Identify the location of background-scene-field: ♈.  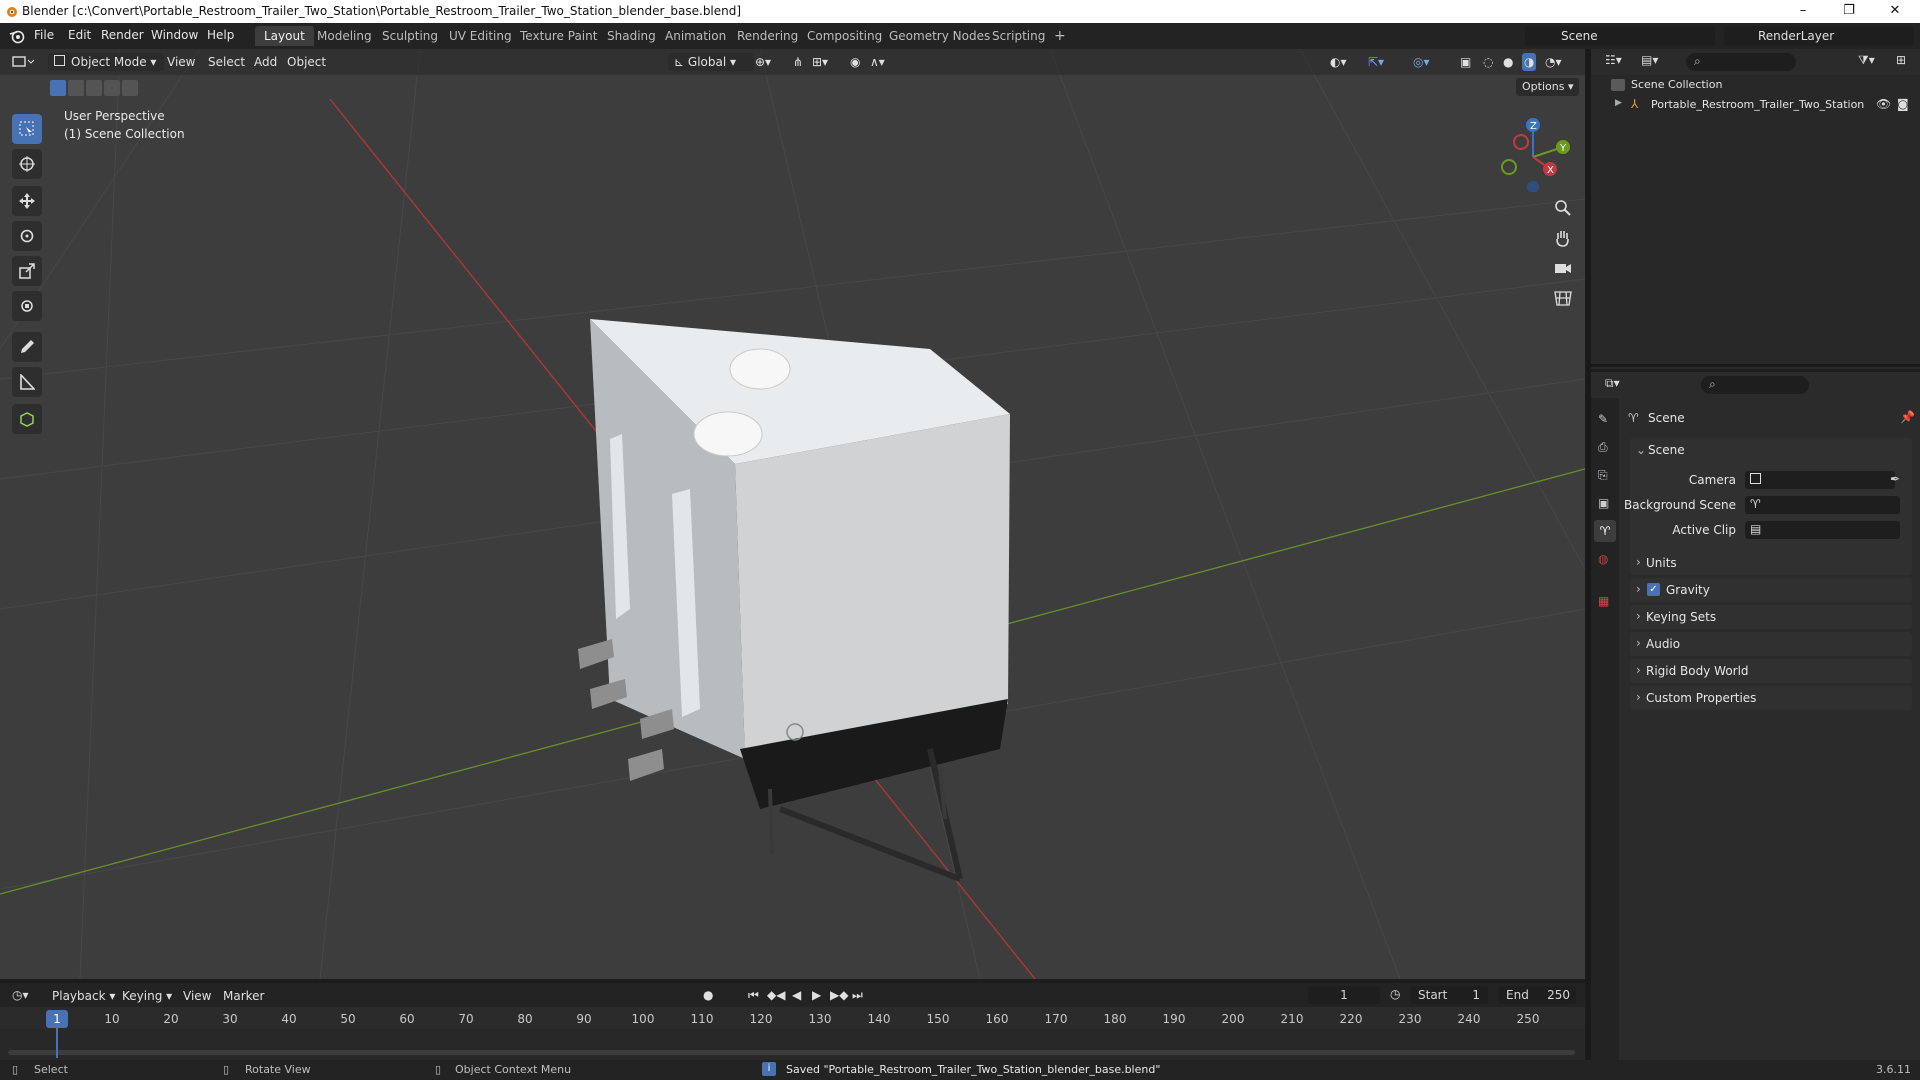
(1822, 505).